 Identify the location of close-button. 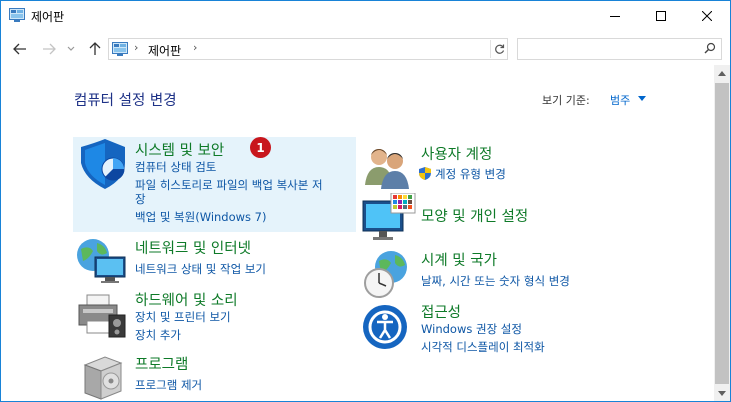
(707, 16).